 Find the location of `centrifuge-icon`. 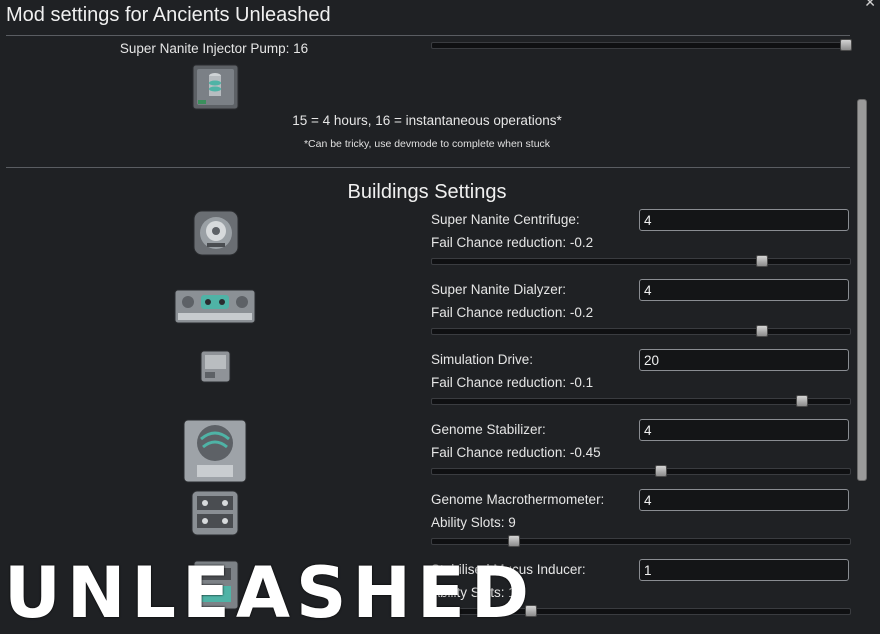

centrifuge-icon is located at coordinates (216, 233).